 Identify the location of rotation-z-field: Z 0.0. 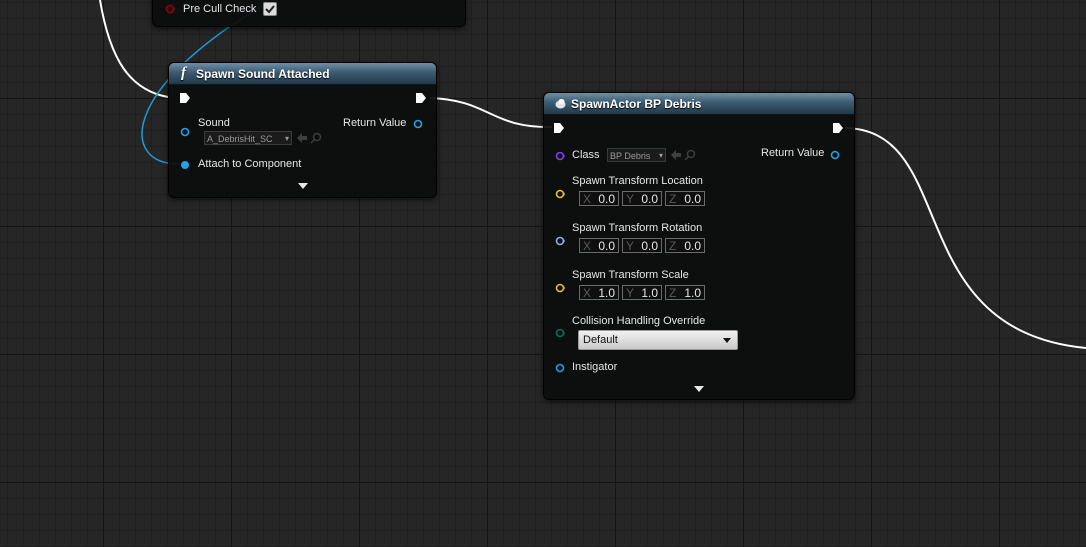
(685, 245).